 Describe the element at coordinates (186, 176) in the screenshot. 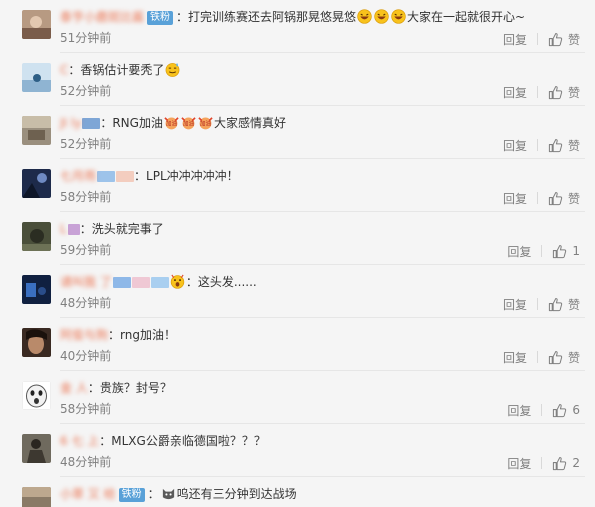

I see `comment-text: ：LPL冲冲冲冲冲！` at that location.